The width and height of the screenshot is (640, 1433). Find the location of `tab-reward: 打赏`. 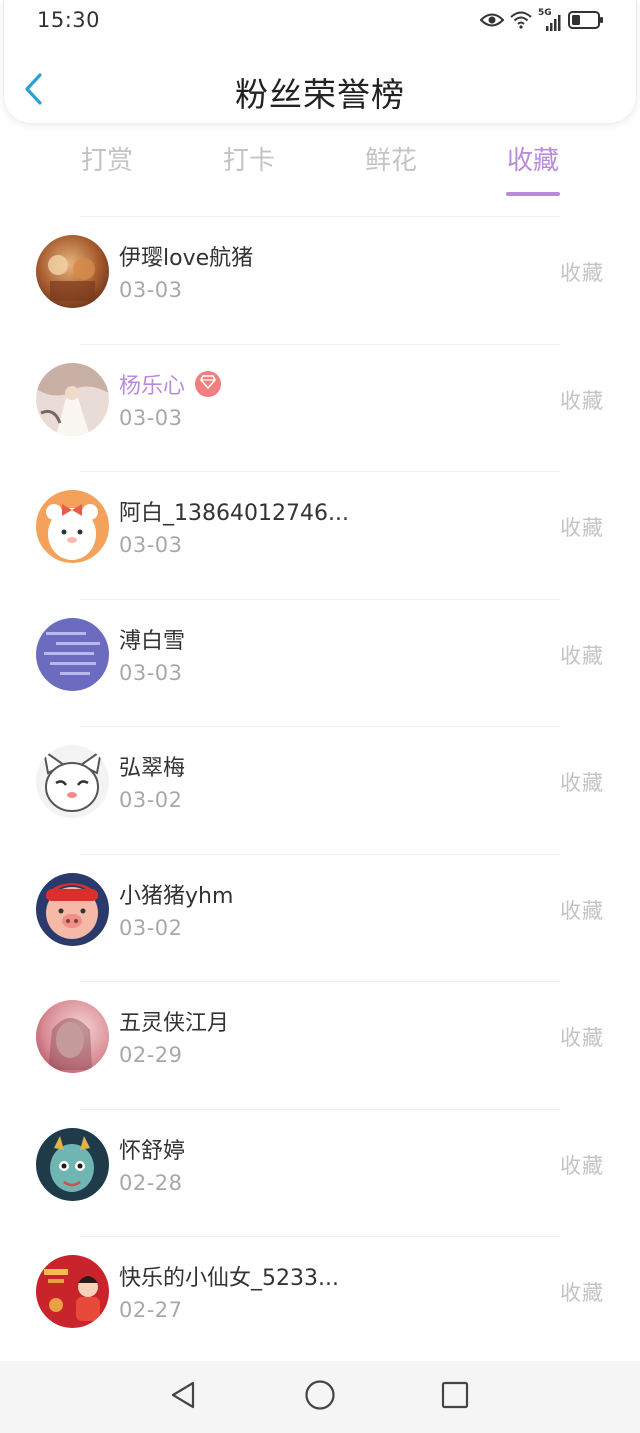

tab-reward: 打赏 is located at coordinates (107, 158).